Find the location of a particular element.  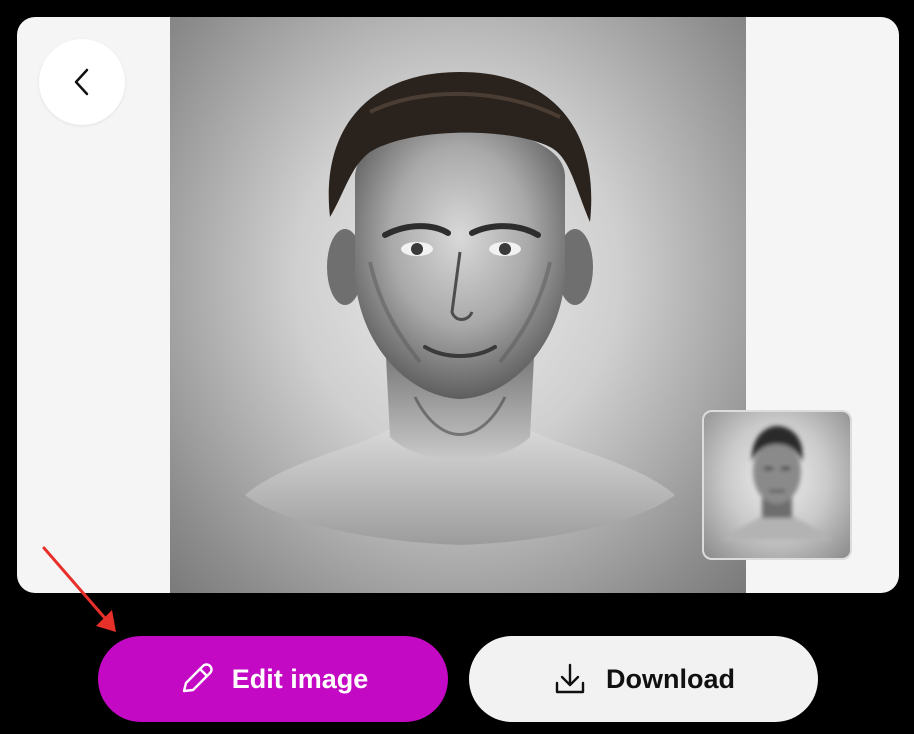

pencil-icon is located at coordinates (196, 679).